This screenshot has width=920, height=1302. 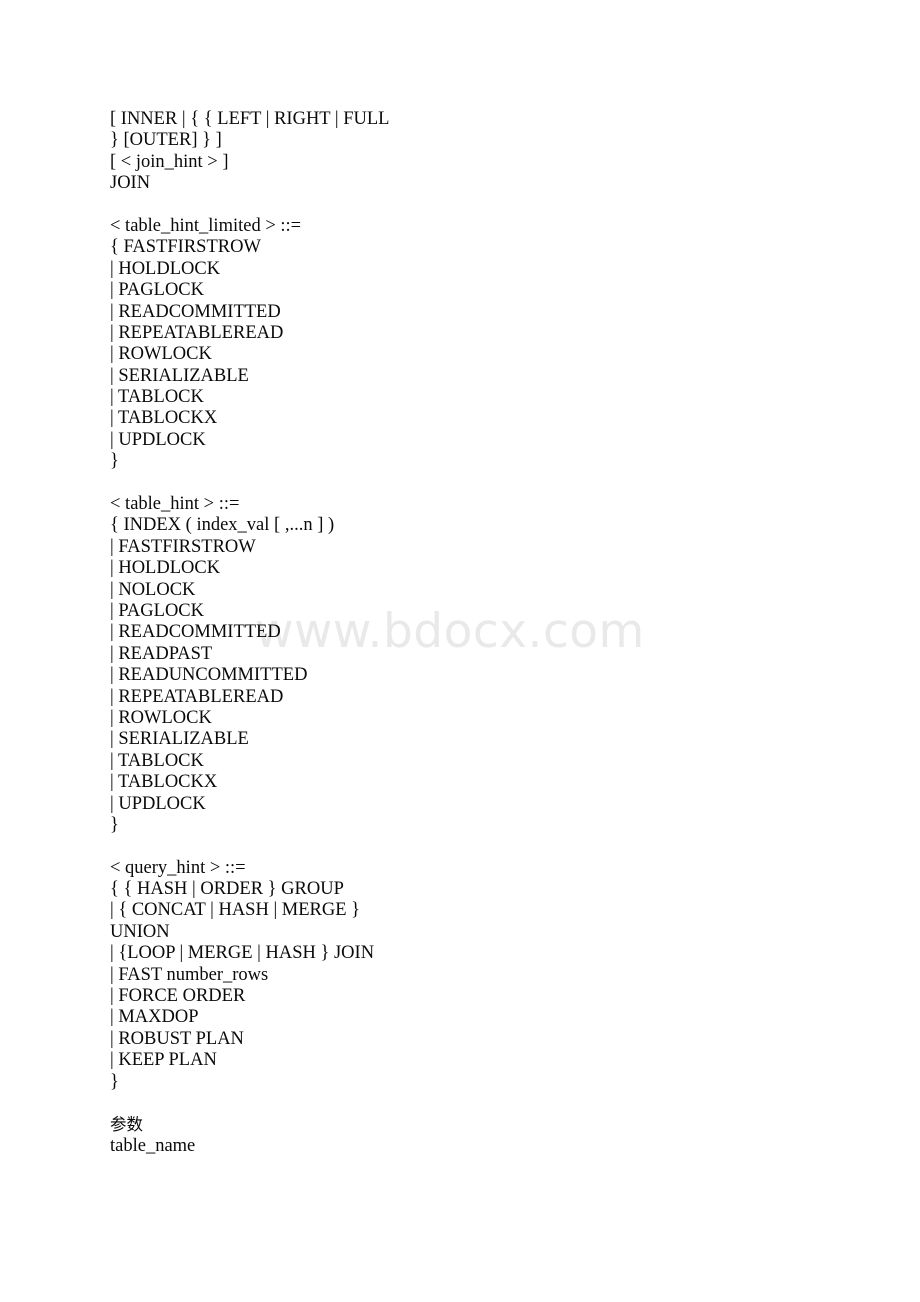 What do you see at coordinates (227, 889) in the screenshot?
I see `query-hint-block-line: { { HASH | ORDER } GROUP` at bounding box center [227, 889].